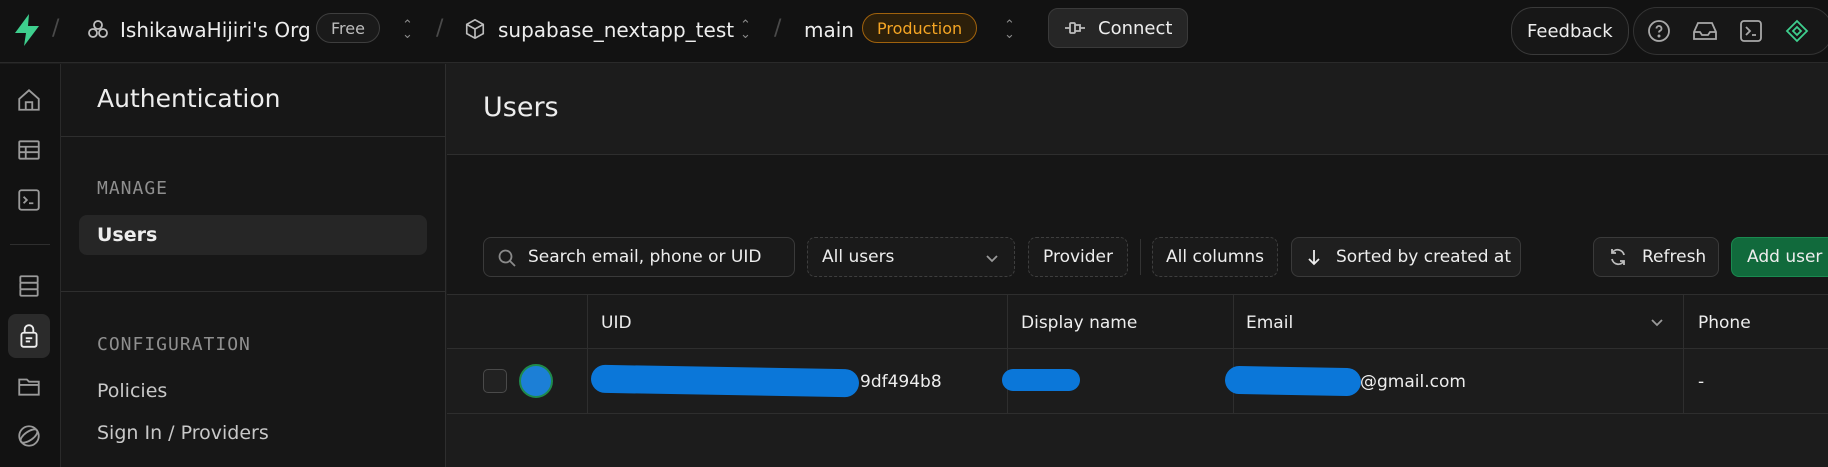 The height and width of the screenshot is (467, 1828). I want to click on columns-button: All columns, so click(1215, 257).